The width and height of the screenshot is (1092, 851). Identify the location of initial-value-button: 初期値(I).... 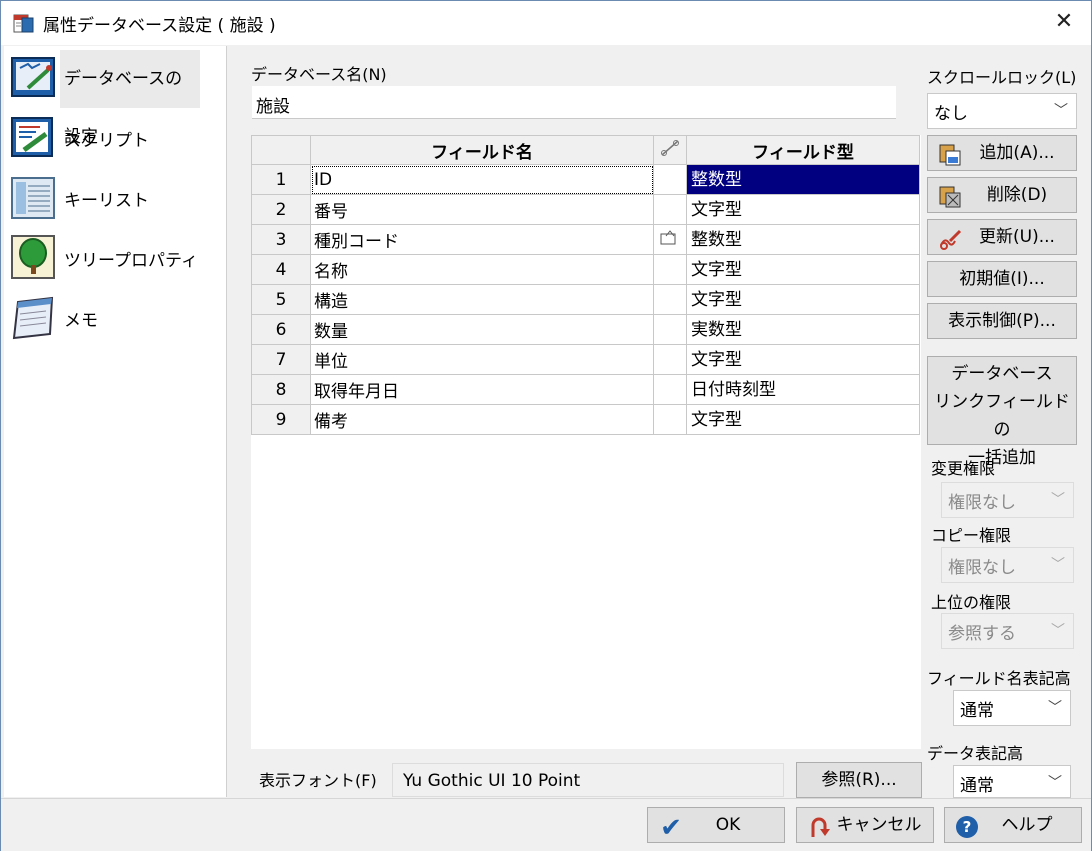
(1002, 279).